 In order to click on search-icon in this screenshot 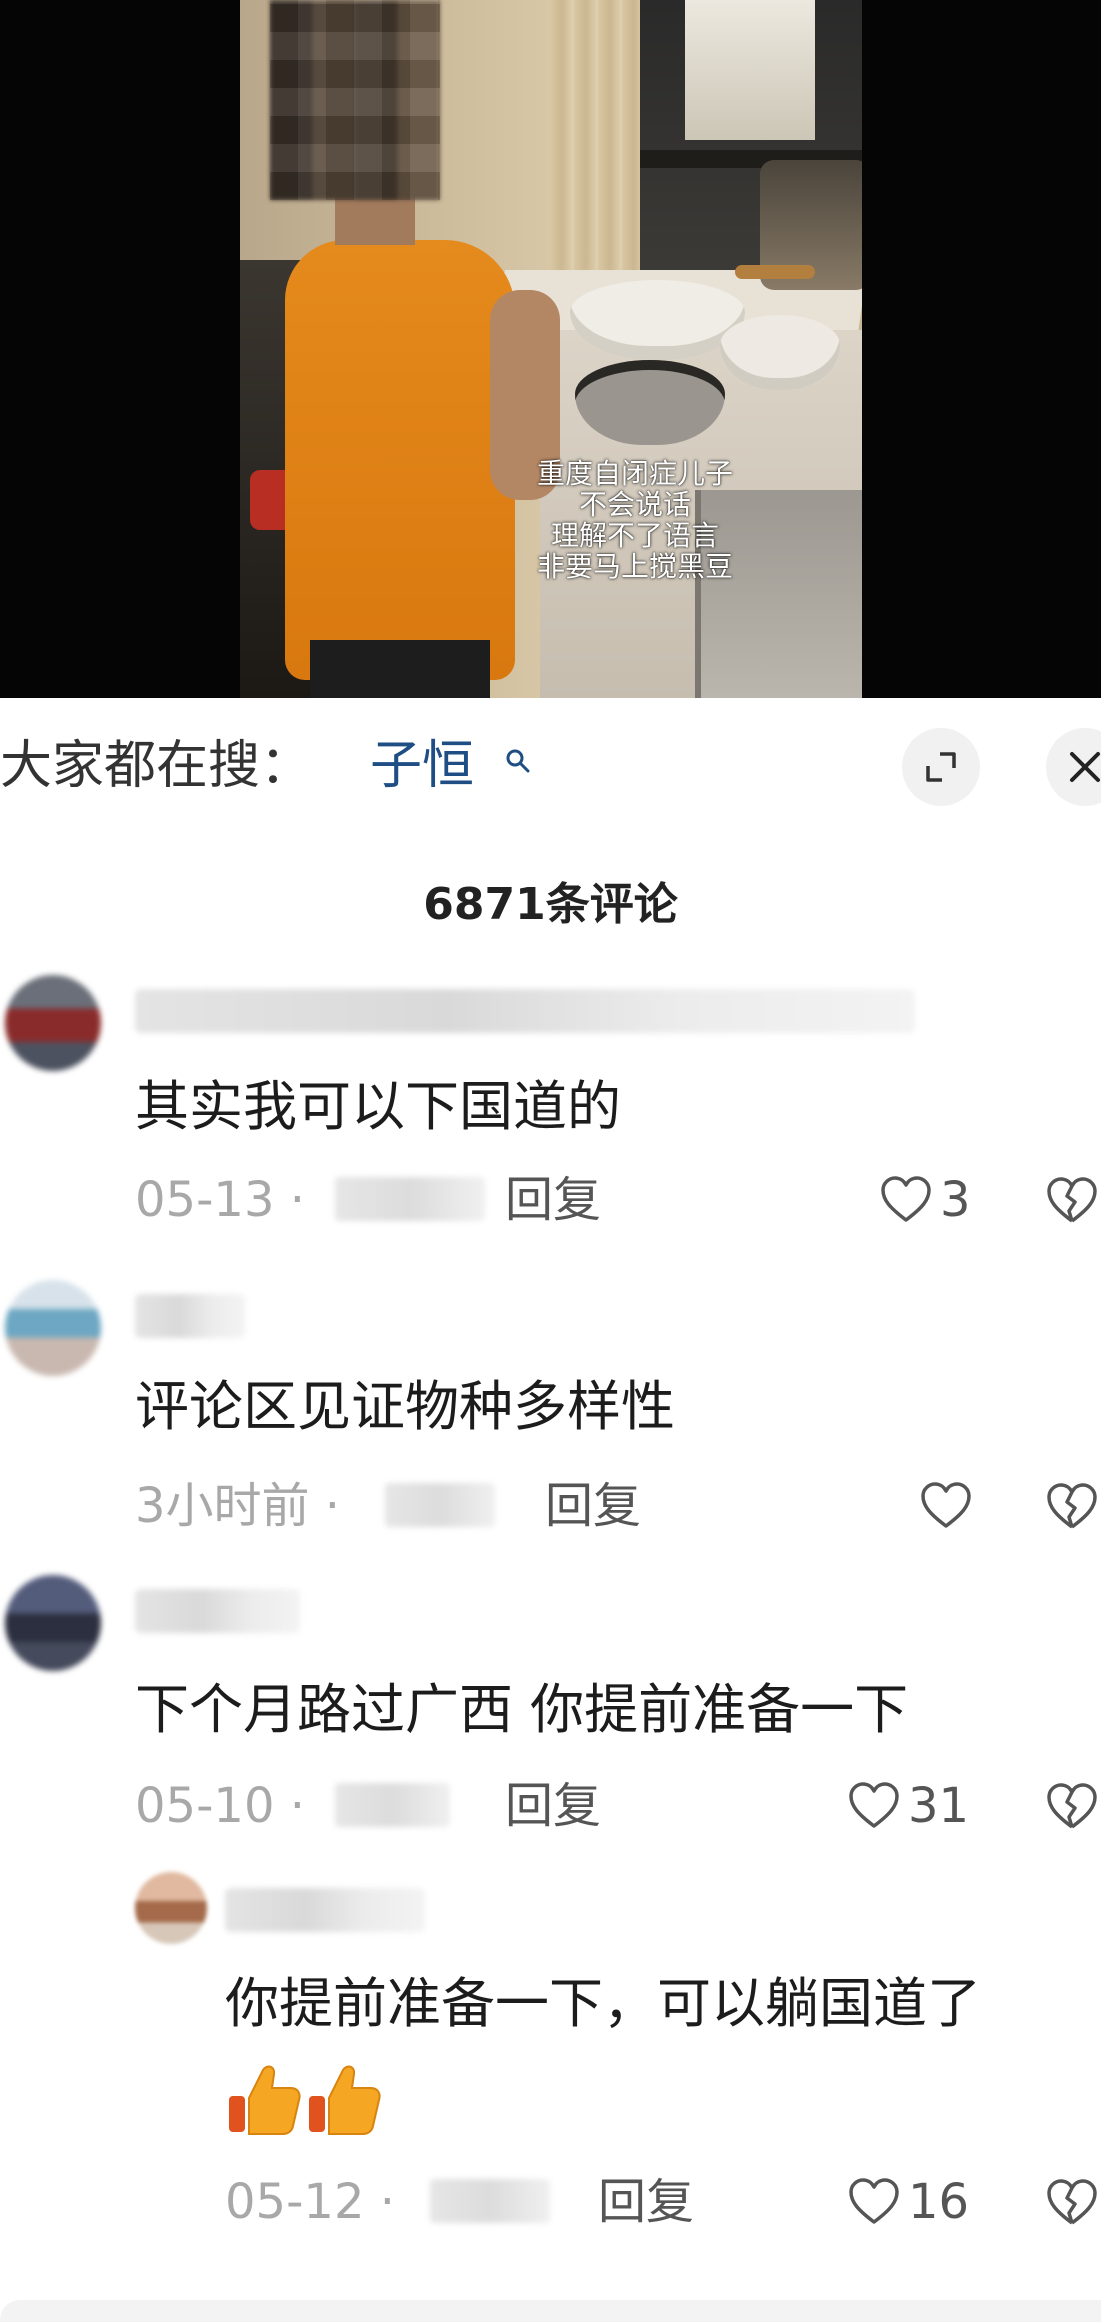, I will do `click(518, 761)`.